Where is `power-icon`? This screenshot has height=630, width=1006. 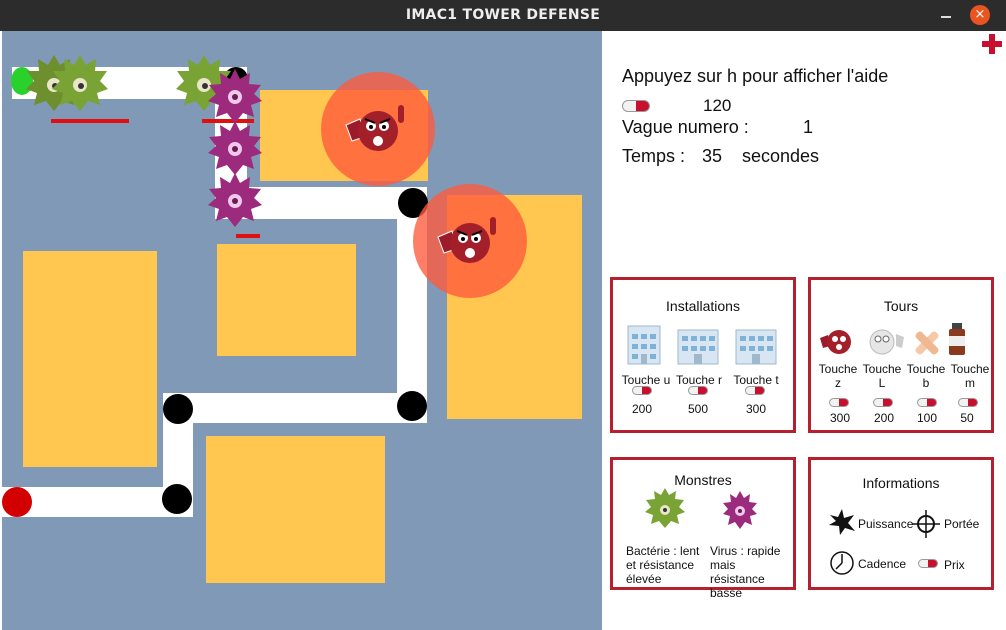
power-icon is located at coordinates (842, 522).